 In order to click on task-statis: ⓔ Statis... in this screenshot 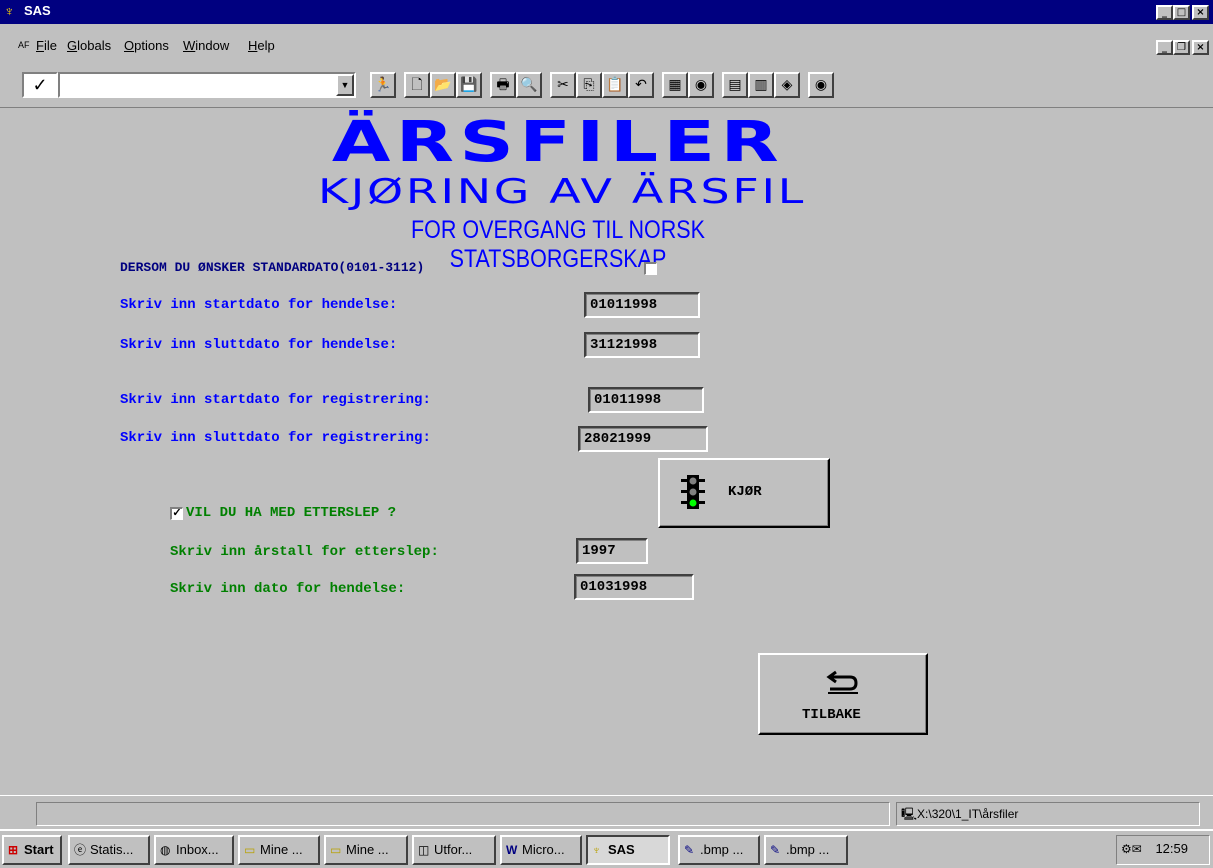, I will do `click(109, 850)`.